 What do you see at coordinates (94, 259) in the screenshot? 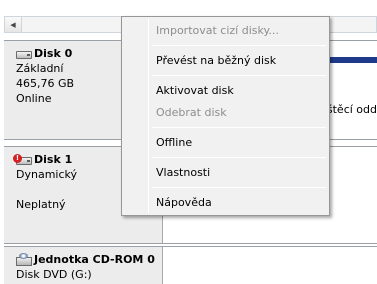
I see `cd-rom-name: Jednotka CD-ROM 0` at bounding box center [94, 259].